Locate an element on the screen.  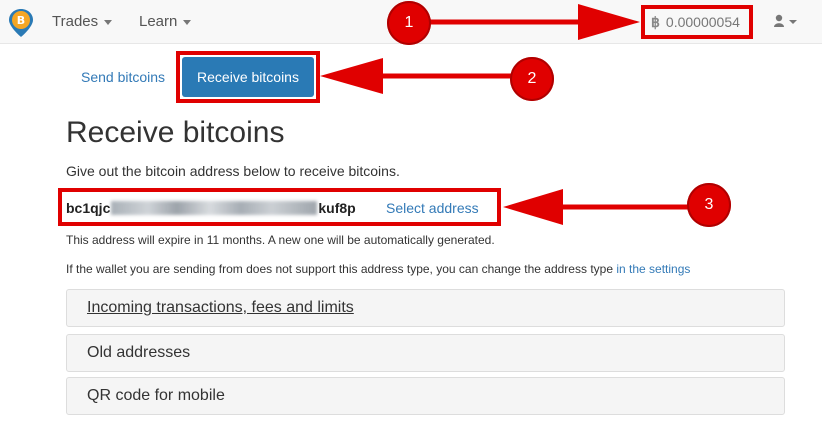
annotation-badge-3: 3 is located at coordinates (709, 205).